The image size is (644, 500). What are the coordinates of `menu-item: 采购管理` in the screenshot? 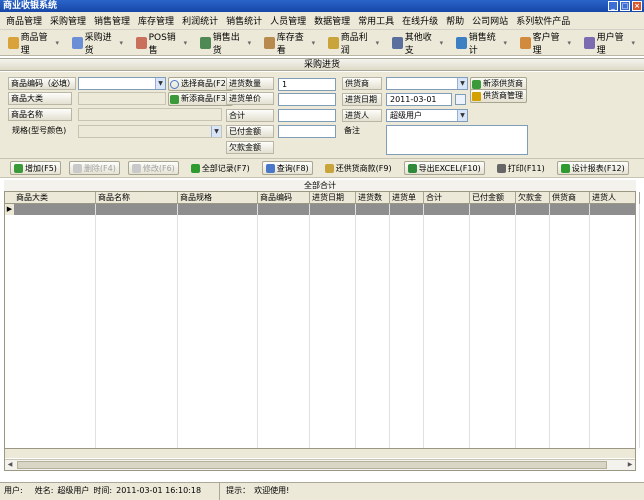 It's located at (68, 20).